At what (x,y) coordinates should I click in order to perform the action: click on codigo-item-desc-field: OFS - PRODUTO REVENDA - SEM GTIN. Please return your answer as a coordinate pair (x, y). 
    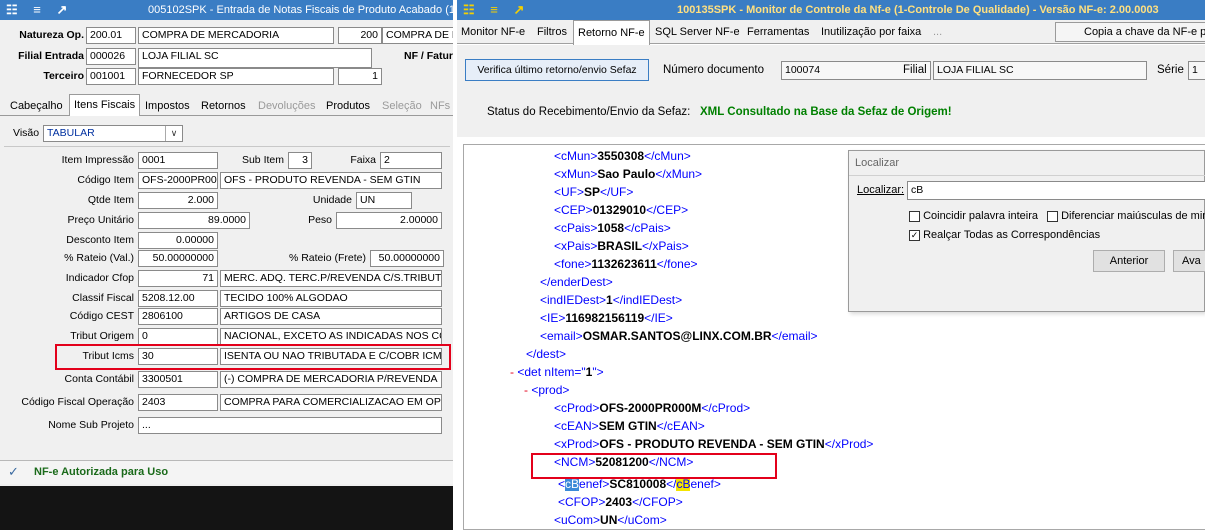
    Looking at the image, I should click on (331, 180).